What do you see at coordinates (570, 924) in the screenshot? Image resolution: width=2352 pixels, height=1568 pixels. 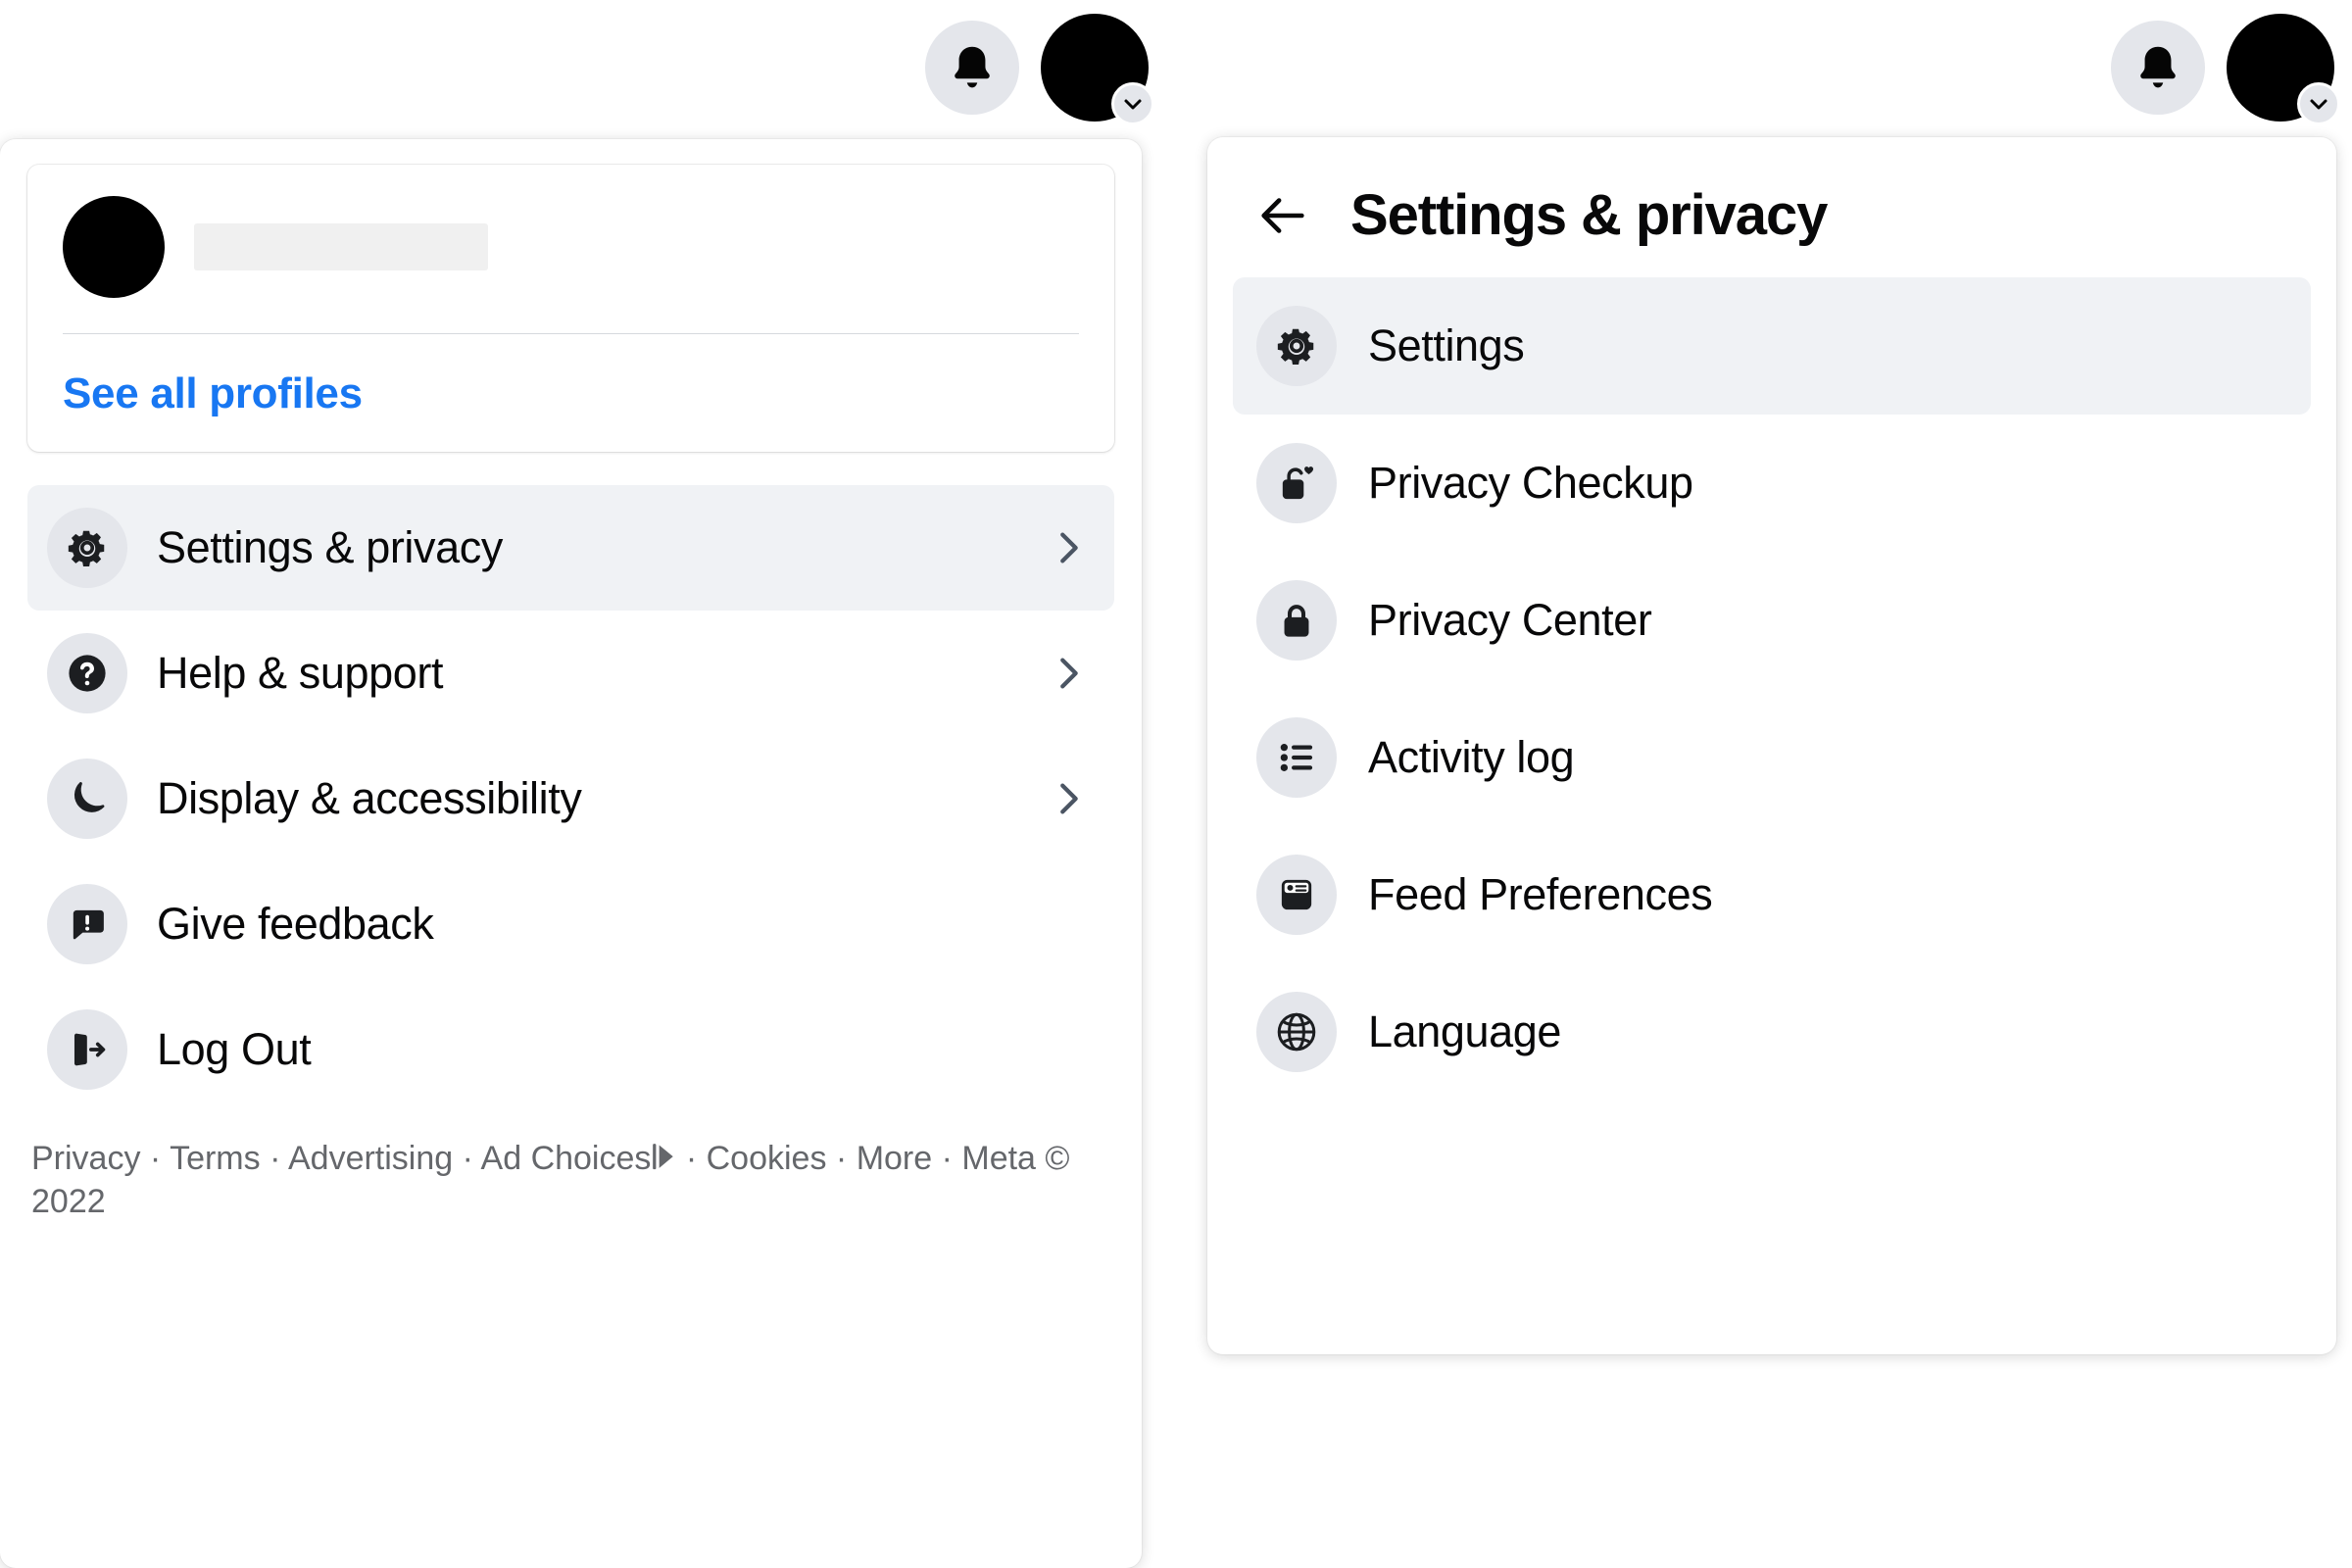 I see `menu-item-give-feedback: Give feedback` at bounding box center [570, 924].